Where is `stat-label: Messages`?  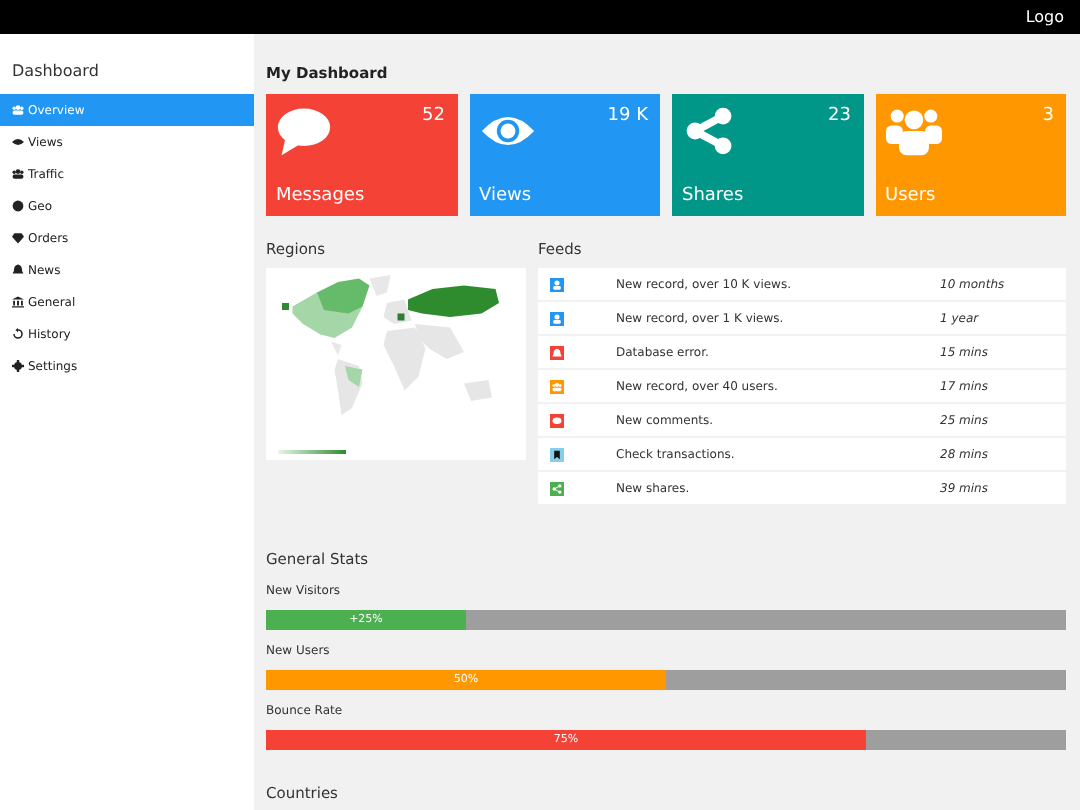
stat-label: Messages is located at coordinates (321, 196).